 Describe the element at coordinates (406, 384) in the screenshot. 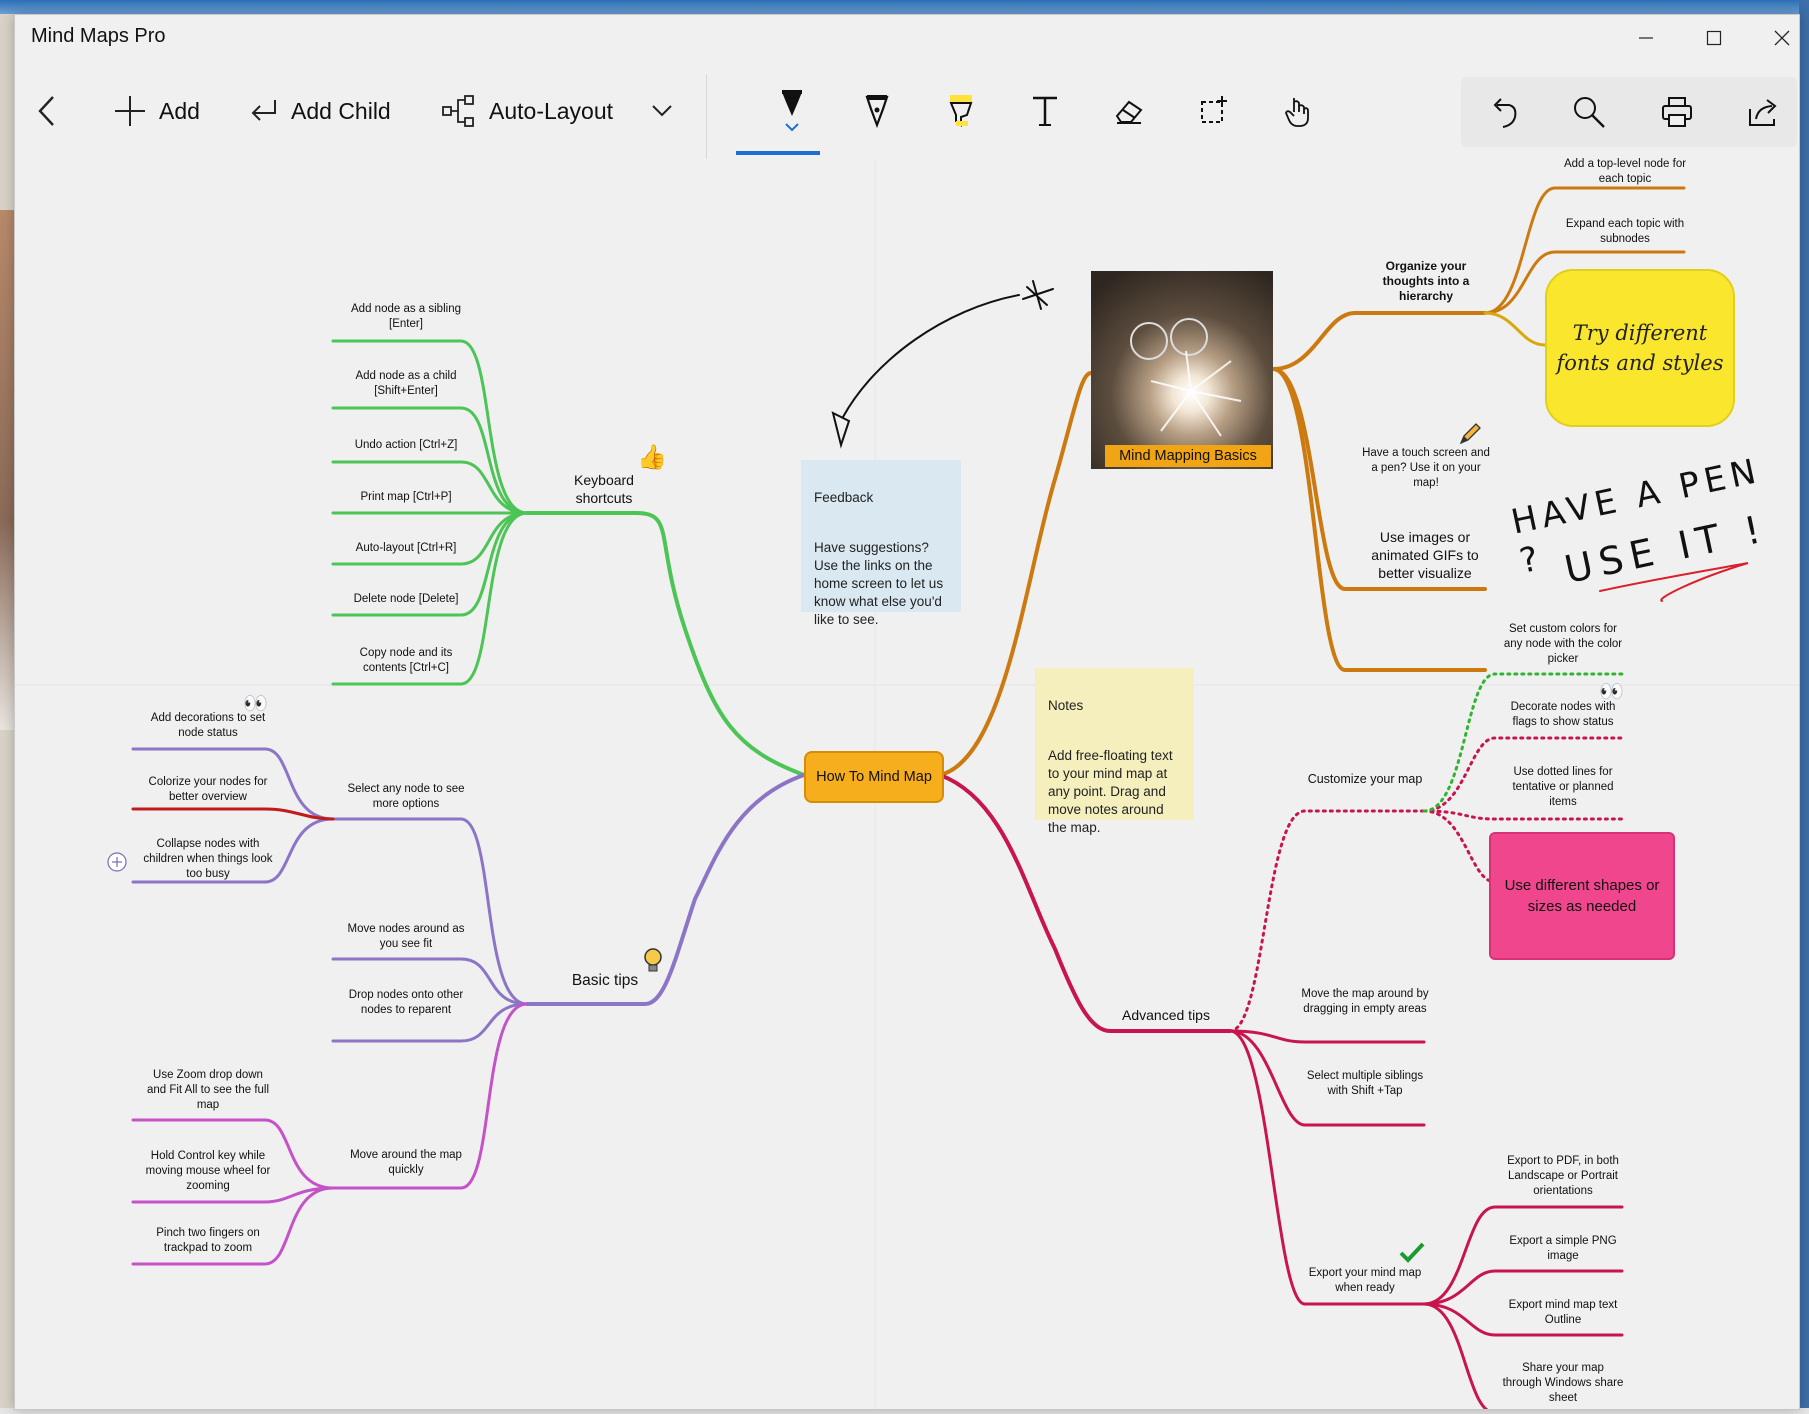

I see `node-keyboard-1: Add node as a child [Shift+Enter]` at that location.